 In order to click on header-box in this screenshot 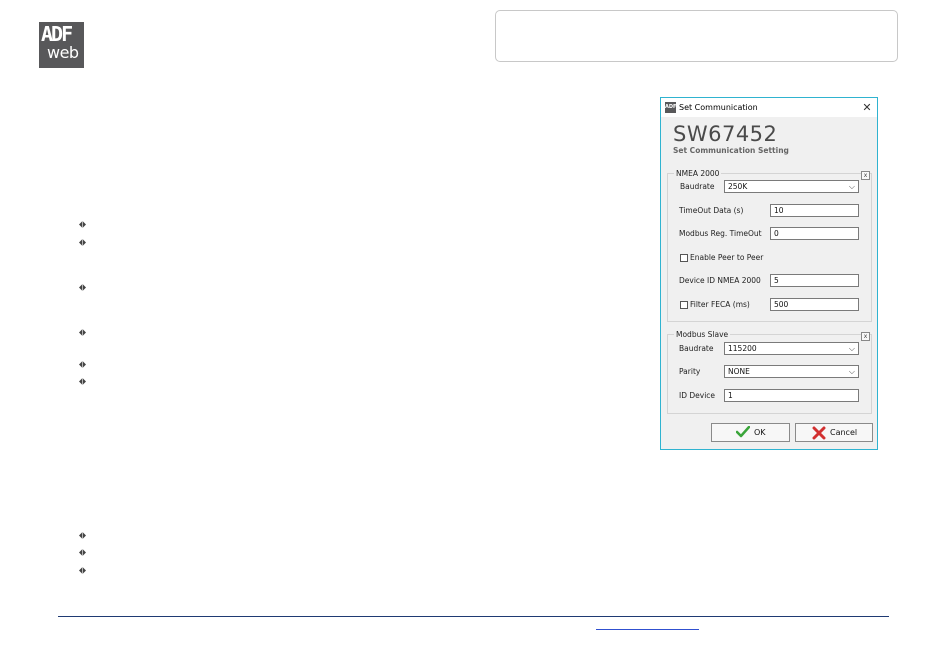, I will do `click(696, 36)`.